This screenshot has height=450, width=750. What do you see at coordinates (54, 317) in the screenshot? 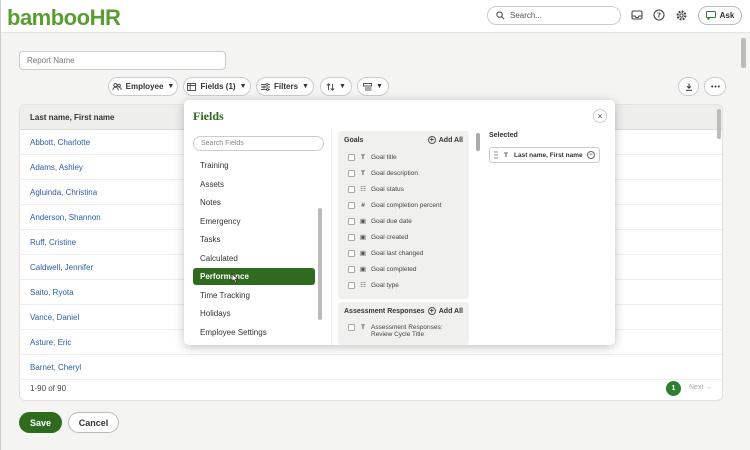
I see `employee-name-link: Vance, Daniel` at bounding box center [54, 317].